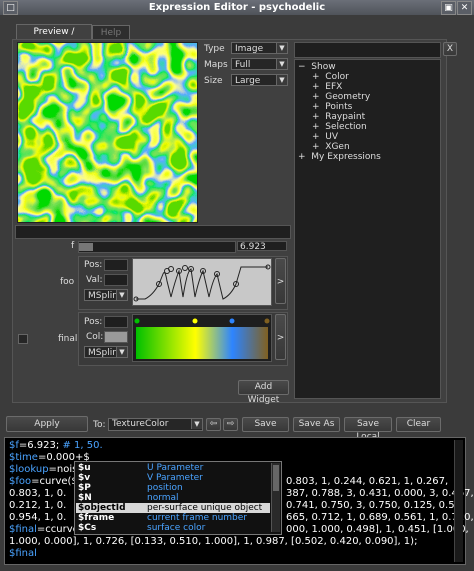 The height and width of the screenshot is (571, 474). I want to click on target-select: TextureColor ▼, so click(155, 424).